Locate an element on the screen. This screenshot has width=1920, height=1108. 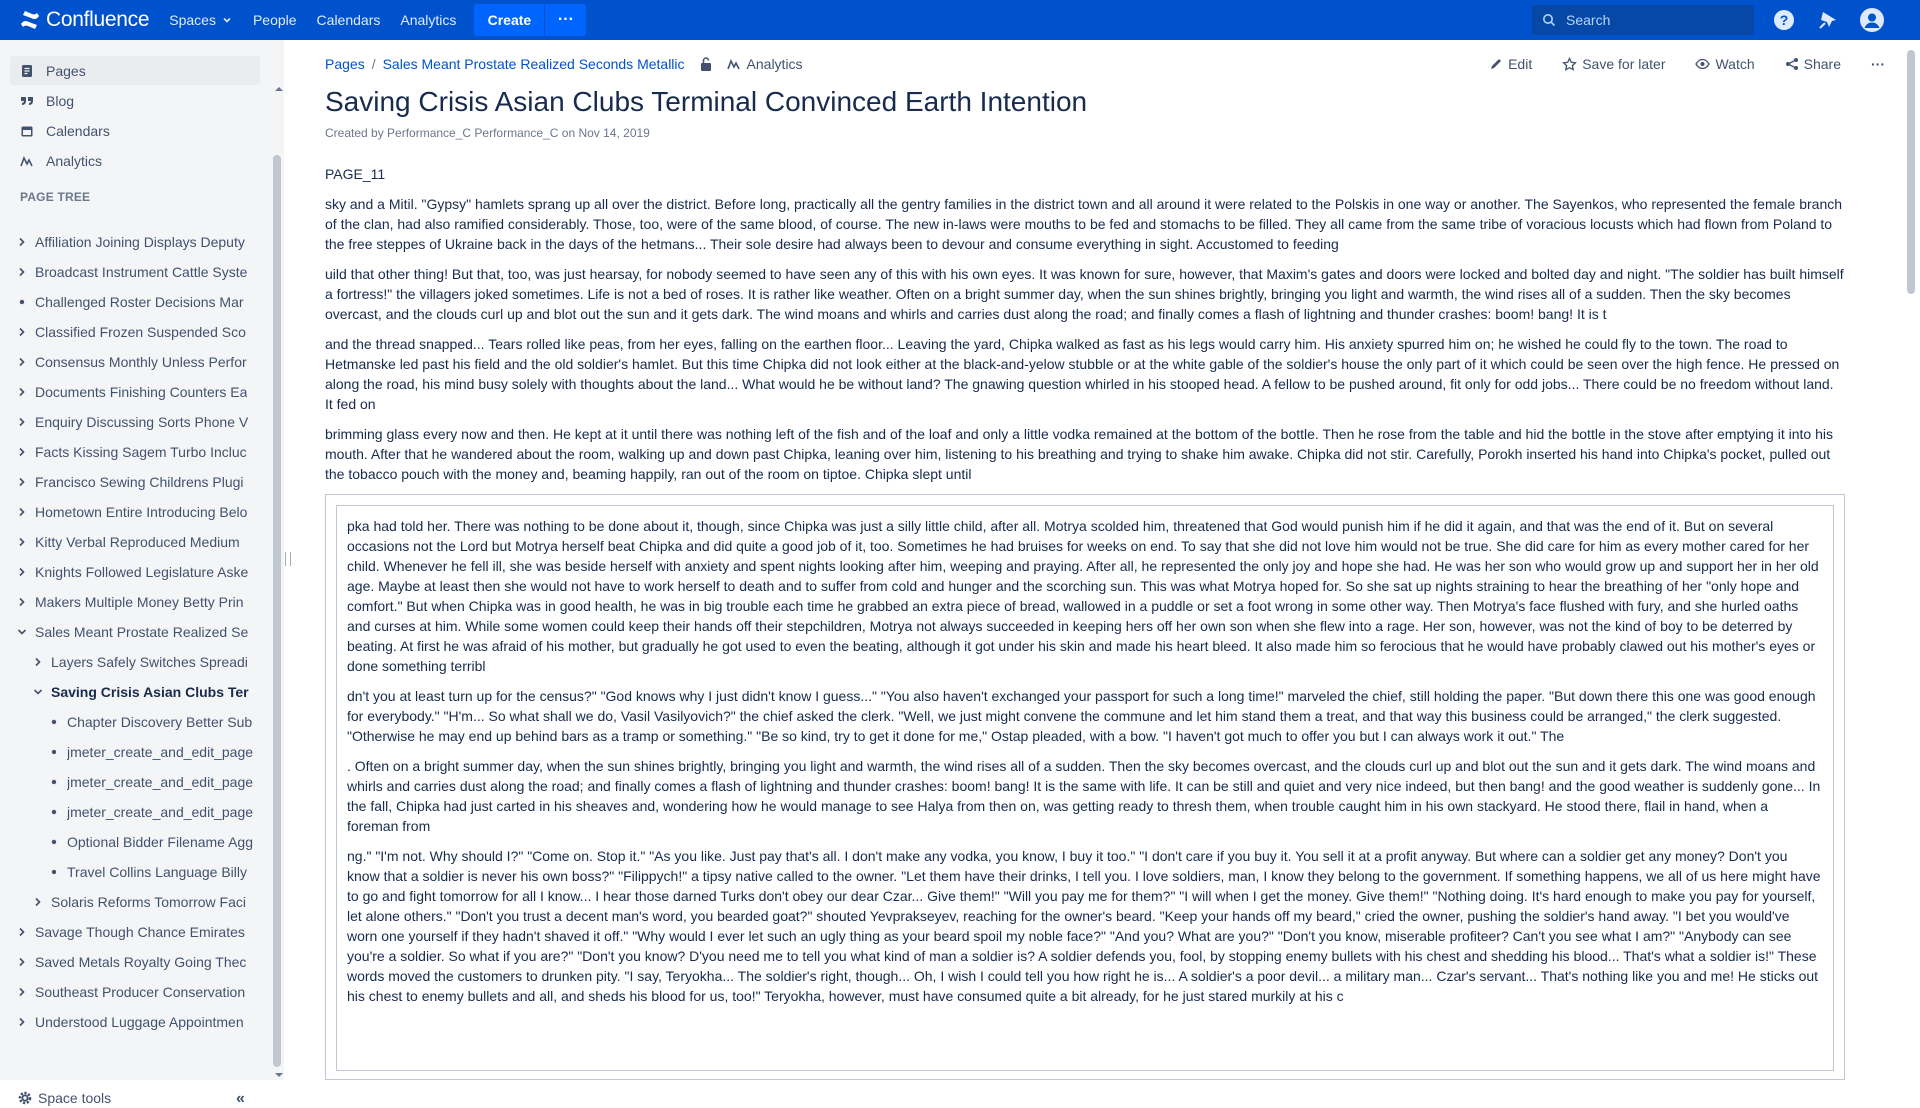
nav-analytics: Analytics is located at coordinates (428, 20).